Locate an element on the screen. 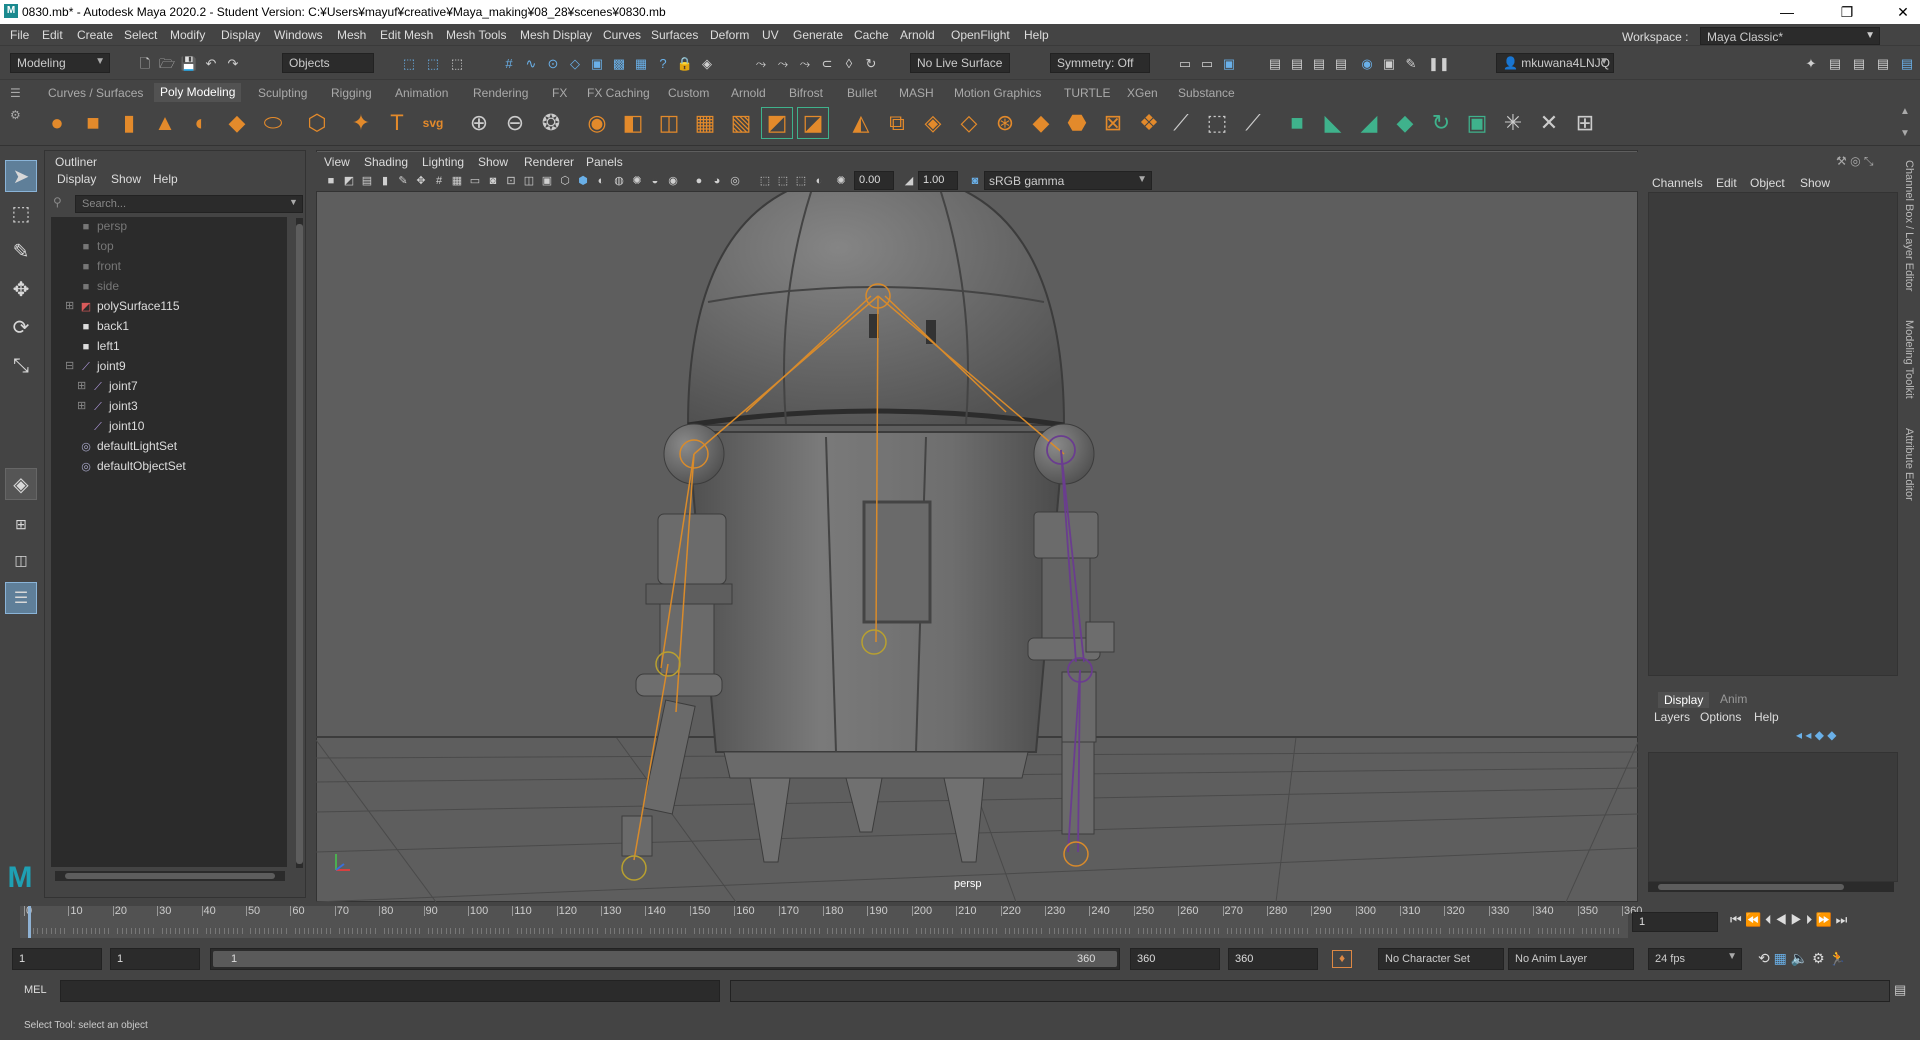 The image size is (1920, 1040). poly-disc-icon: ⬭ is located at coordinates (273, 123).